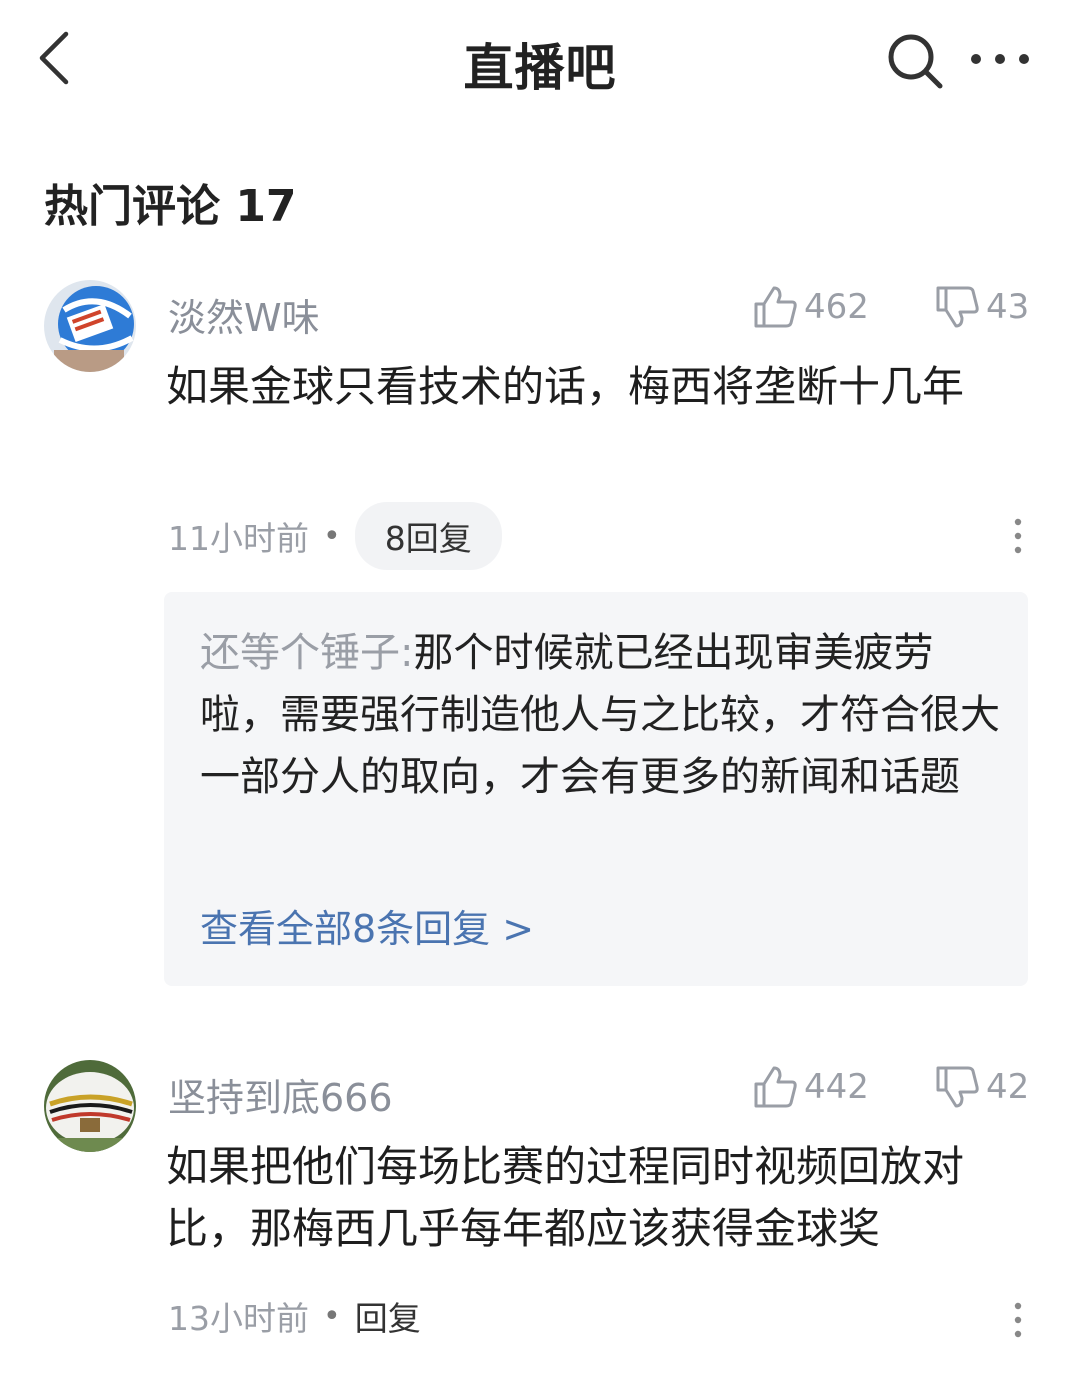  Describe the element at coordinates (565, 1197) in the screenshot. I see `comment-text: 如果把他们每场比赛的过程同时视频回放对比，那梅西几乎每年都应该获得金球奖` at that location.